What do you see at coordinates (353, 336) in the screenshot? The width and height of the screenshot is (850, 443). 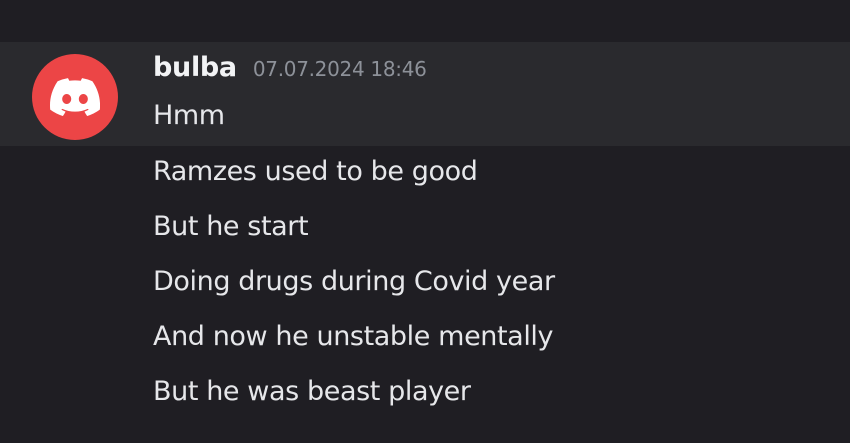 I see `message-line: And now he unstable mentally` at bounding box center [353, 336].